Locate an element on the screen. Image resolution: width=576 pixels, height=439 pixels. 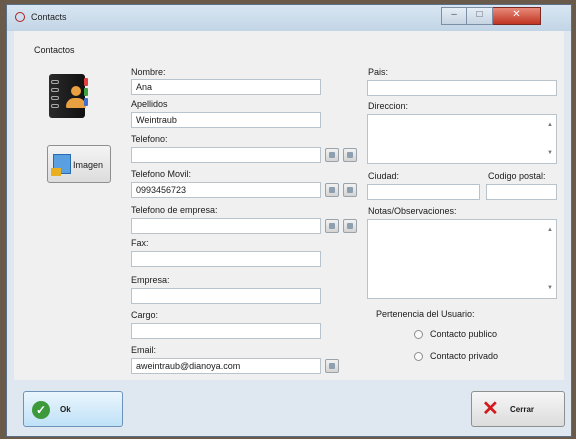
codigo-postal-field is located at coordinates (521, 192).